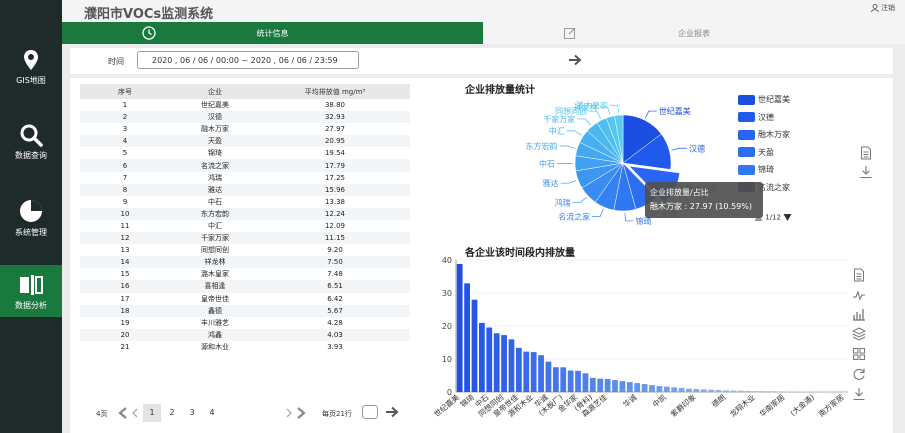 The image size is (905, 433). I want to click on table-row: 14 祥龙林 7.50, so click(245, 262).